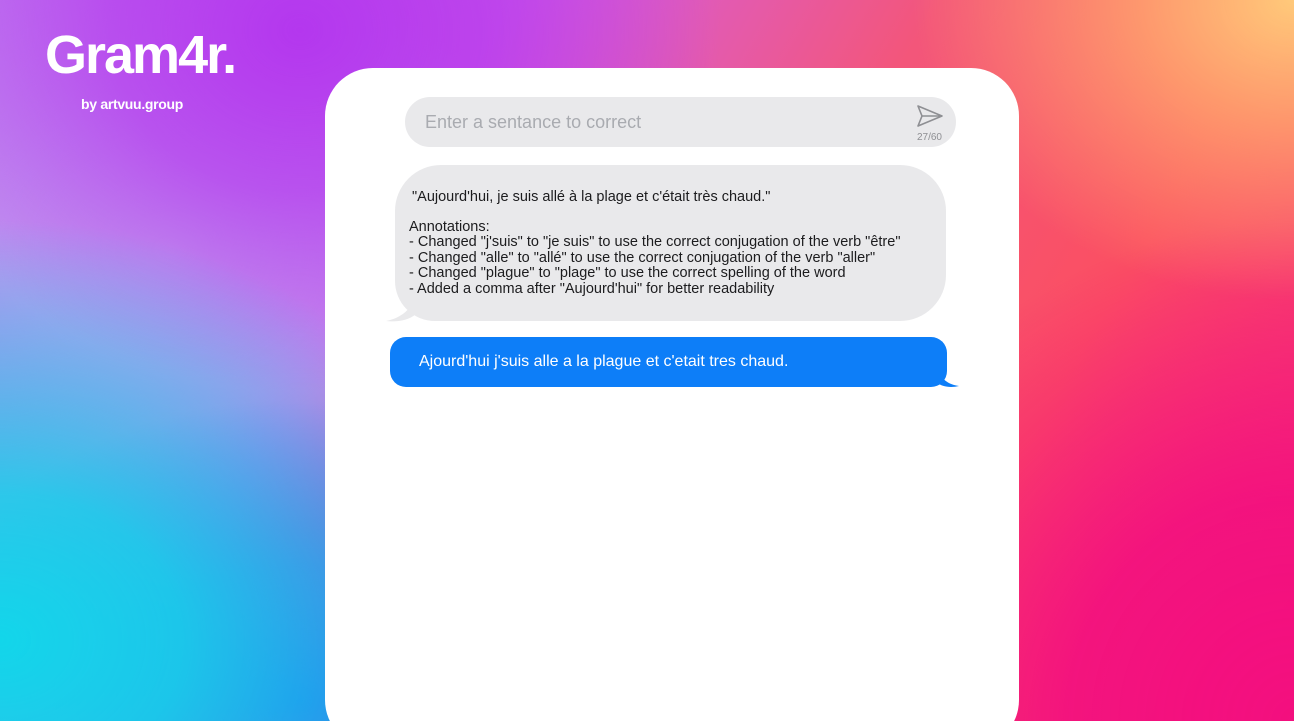  Describe the element at coordinates (929, 137) in the screenshot. I see `character-count: 27/60` at that location.